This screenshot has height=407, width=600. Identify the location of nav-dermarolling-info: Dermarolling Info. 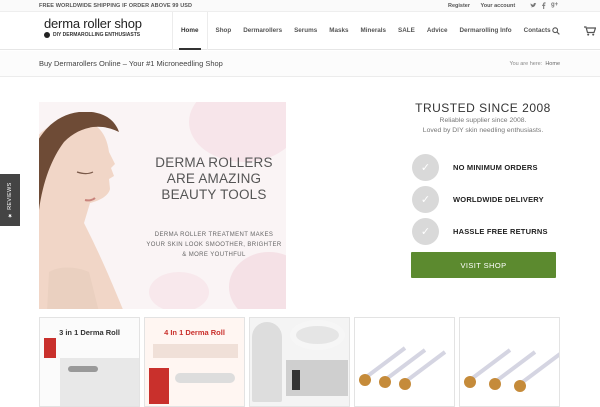
(486, 31).